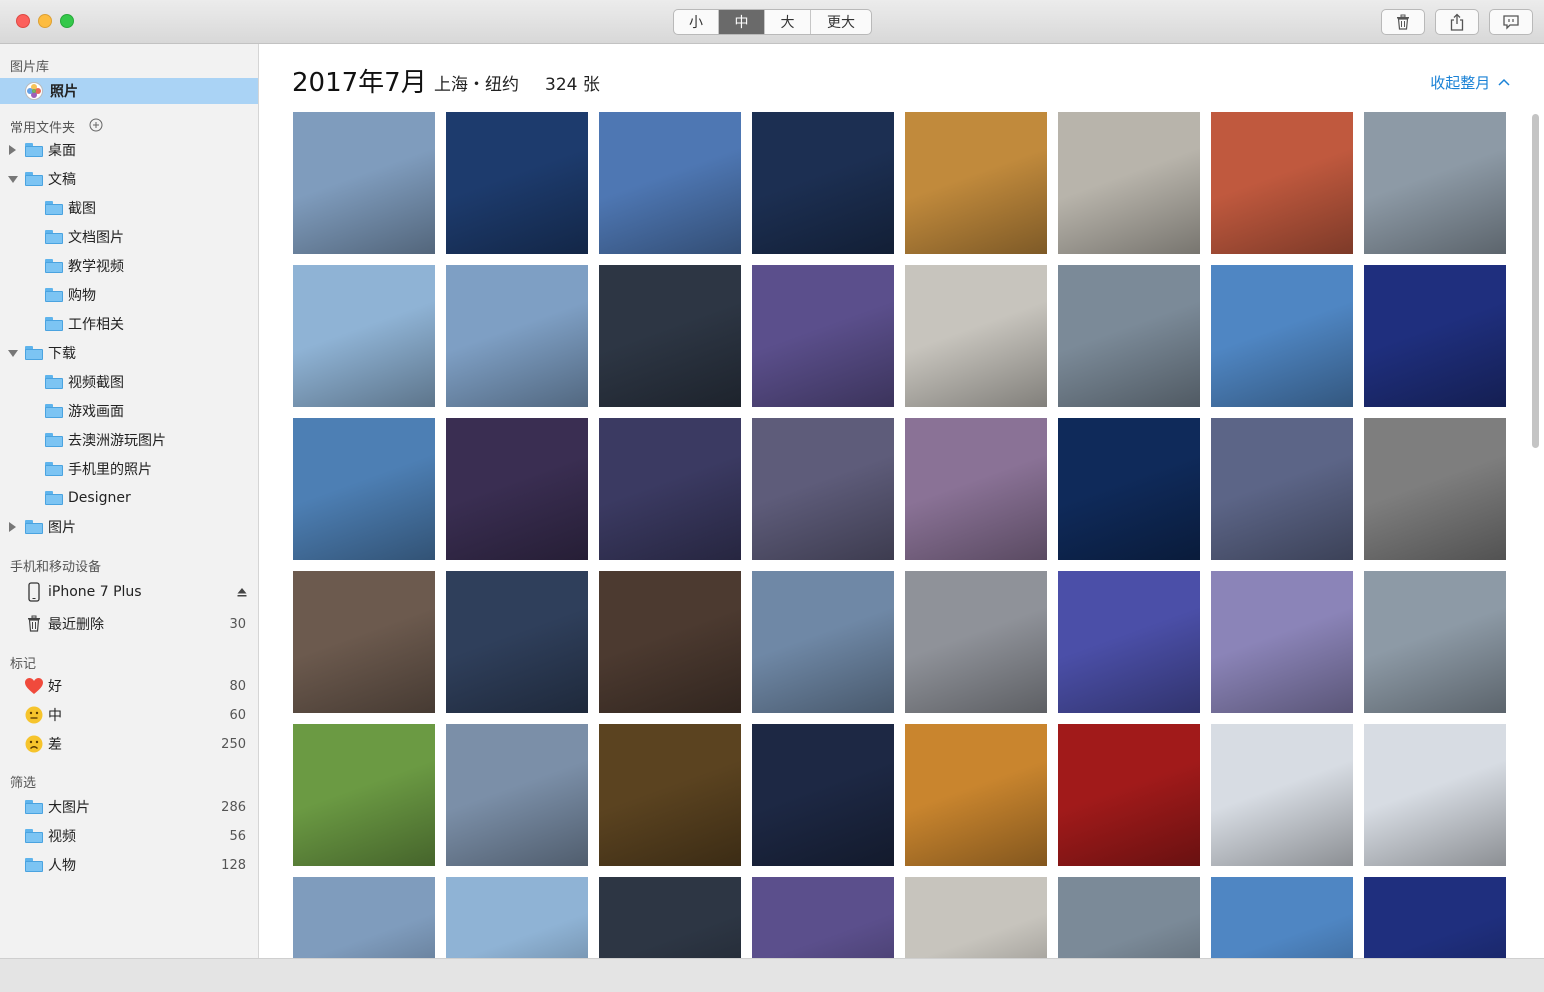 The width and height of the screenshot is (1544, 992). I want to click on size-large-button: 大, so click(788, 22).